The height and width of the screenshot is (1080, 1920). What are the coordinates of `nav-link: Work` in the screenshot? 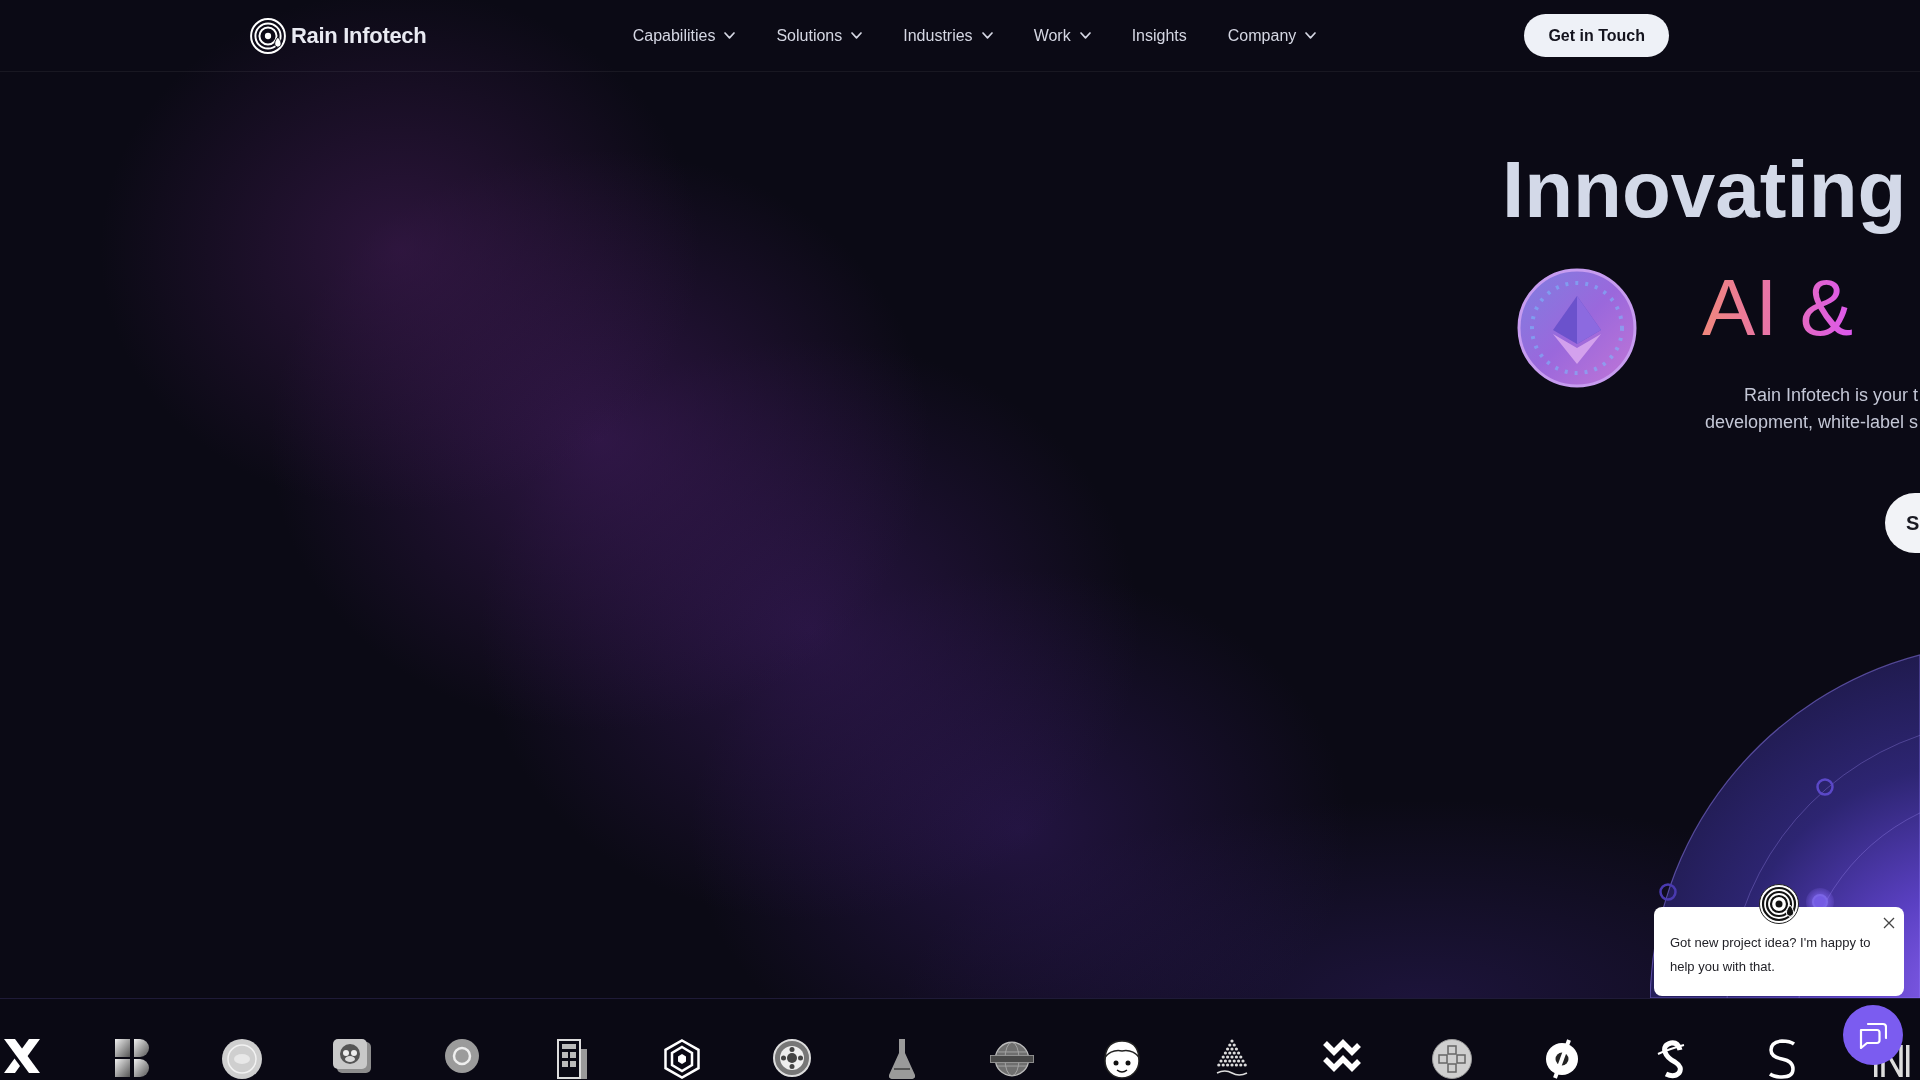 It's located at (1062, 35).